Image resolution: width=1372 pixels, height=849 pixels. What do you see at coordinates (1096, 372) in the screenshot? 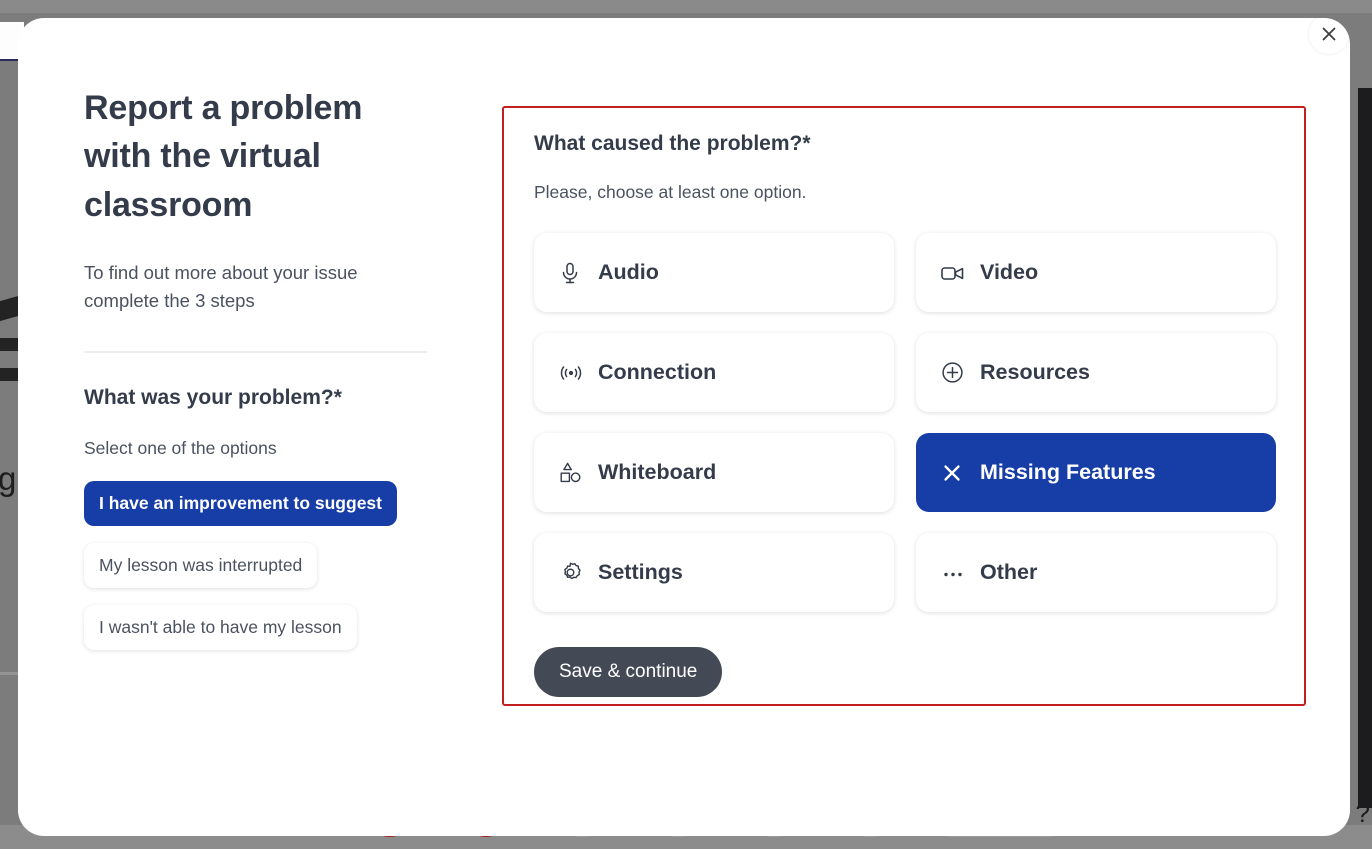
I see `cause-card-resources: Resources` at bounding box center [1096, 372].